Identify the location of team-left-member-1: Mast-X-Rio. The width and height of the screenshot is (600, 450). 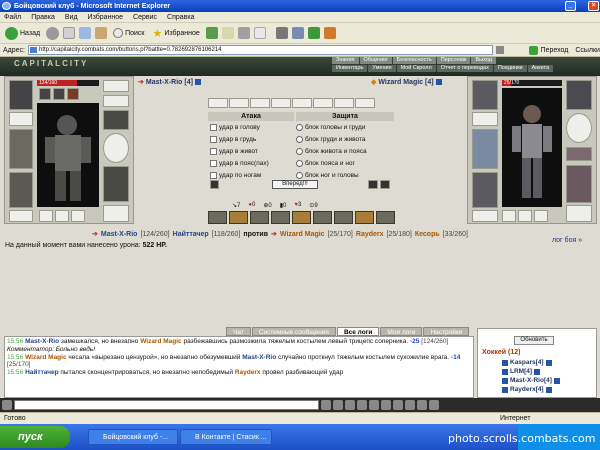
(119, 234).